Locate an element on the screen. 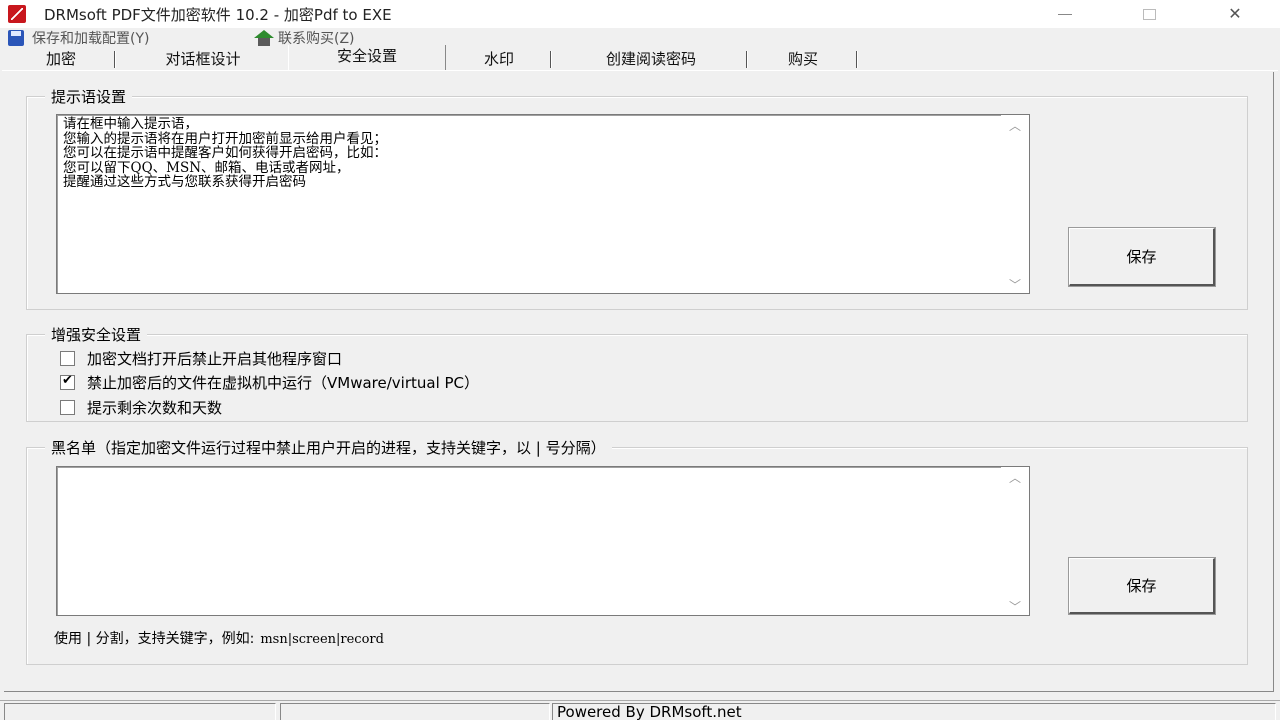  window-title: DRMsoft PDF文件加密软件 10.2 - 加密Pdf to EXE is located at coordinates (218, 15).